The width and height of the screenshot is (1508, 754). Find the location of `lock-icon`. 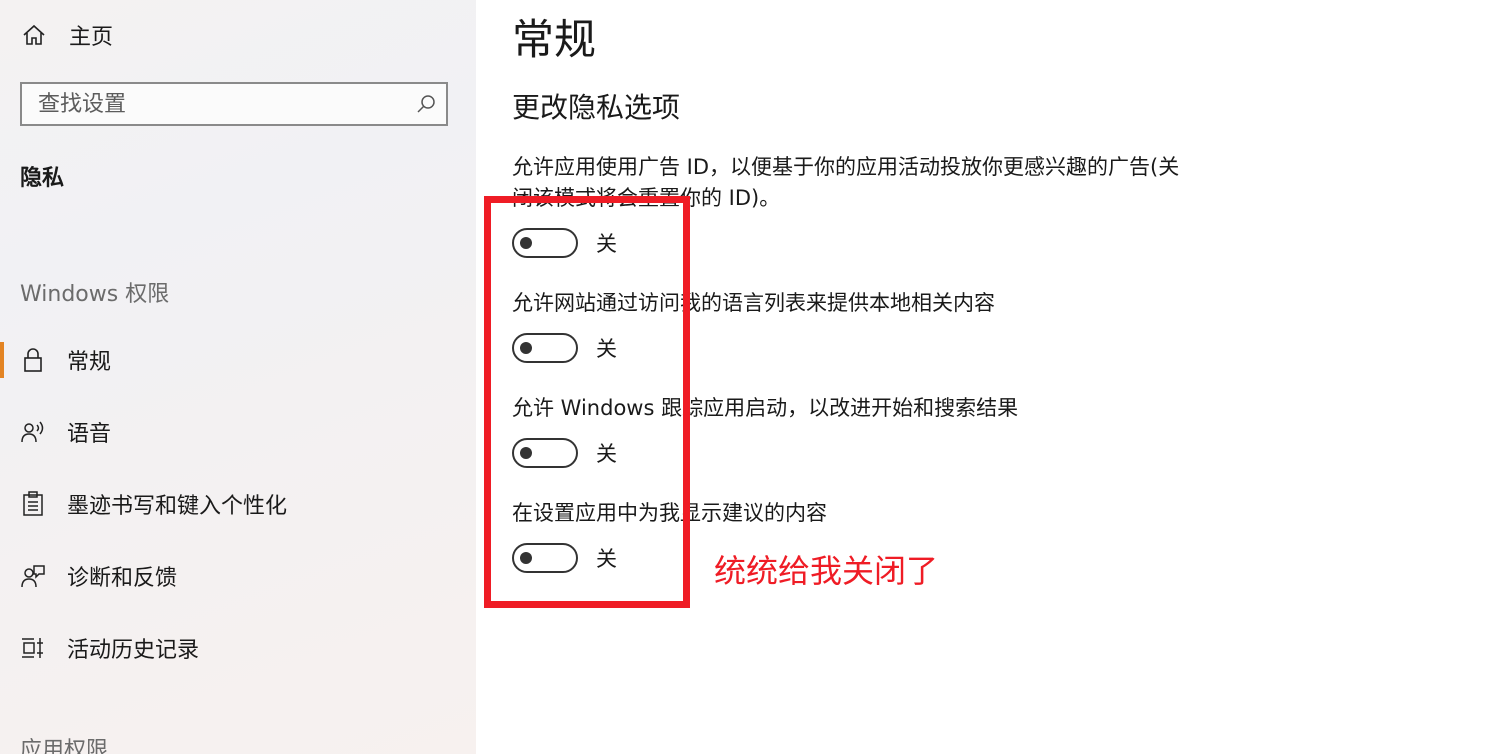

lock-icon is located at coordinates (33, 360).